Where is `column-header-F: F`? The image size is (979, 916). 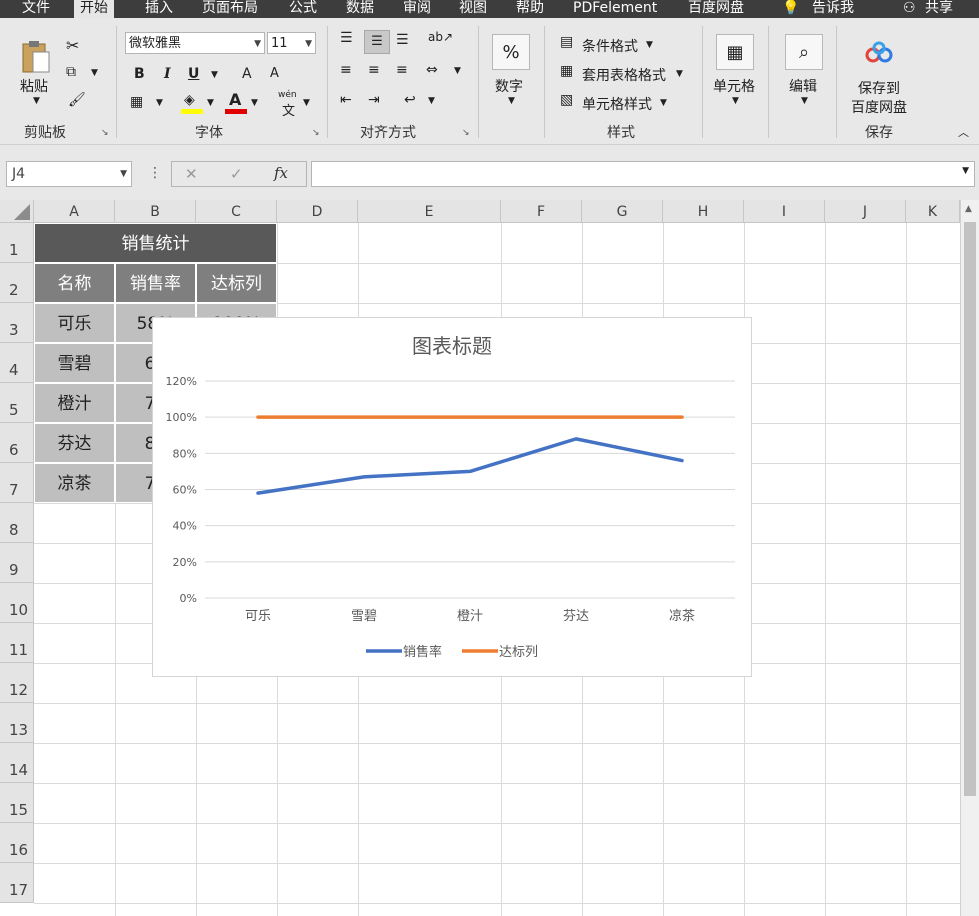
column-header-F: F is located at coordinates (541, 211).